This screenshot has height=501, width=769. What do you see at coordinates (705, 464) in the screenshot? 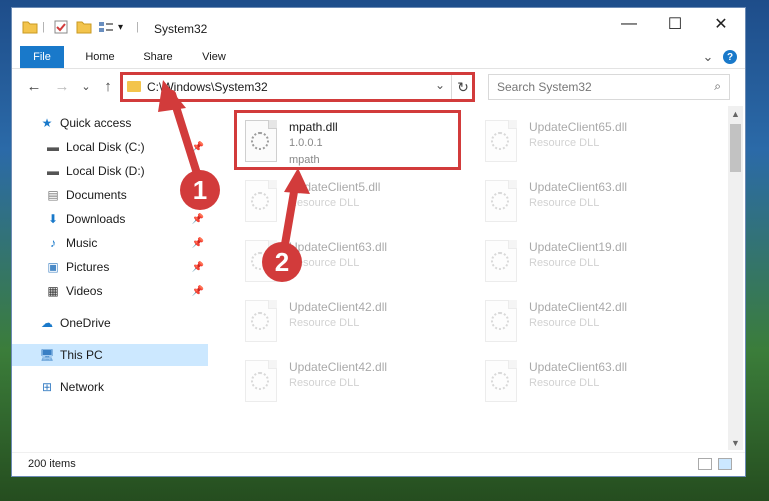
I see `details-view-icon` at bounding box center [705, 464].